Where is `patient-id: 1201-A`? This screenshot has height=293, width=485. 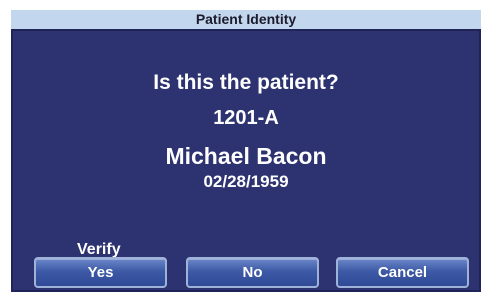
patient-id: 1201-A is located at coordinates (246, 118).